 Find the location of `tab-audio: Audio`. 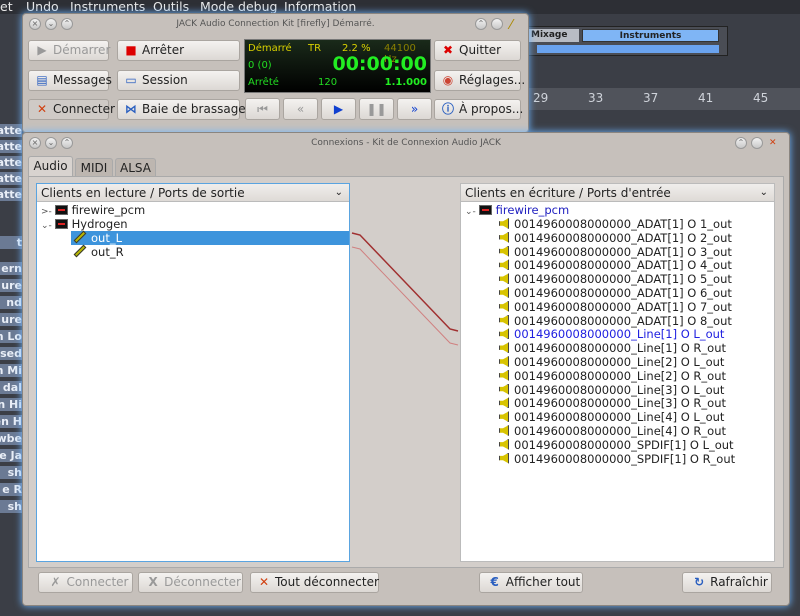

tab-audio: Audio is located at coordinates (50, 166).